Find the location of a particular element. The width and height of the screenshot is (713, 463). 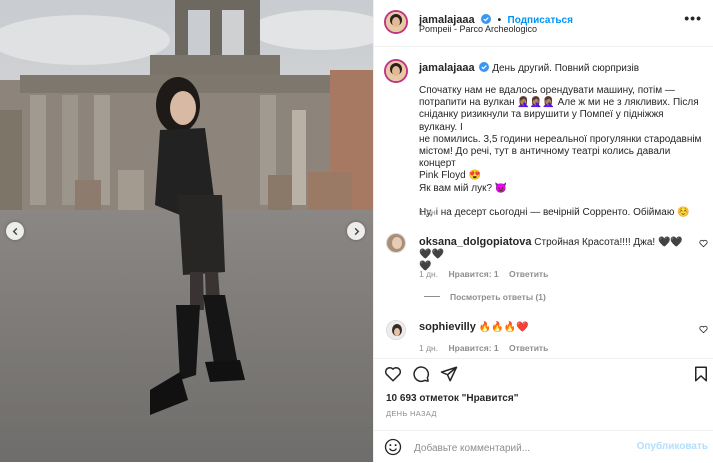

previous-photo-button is located at coordinates (15, 231).